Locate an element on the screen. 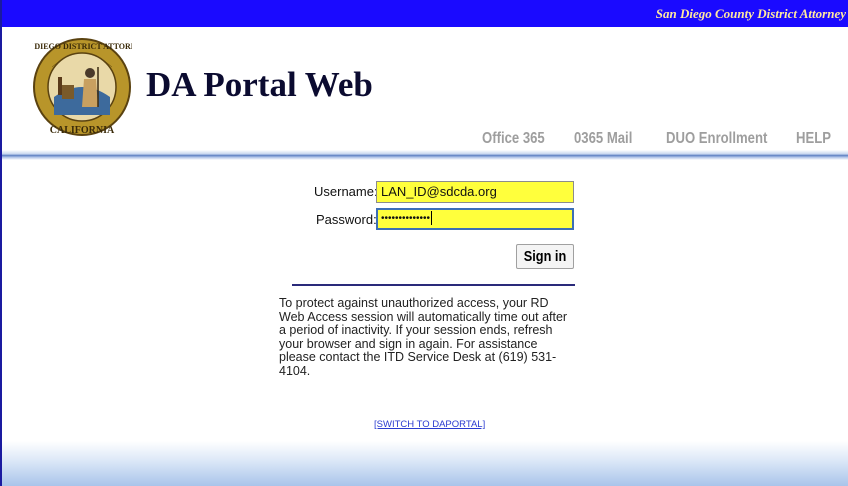 This screenshot has width=848, height=486. password-label: Password: is located at coordinates (346, 219).